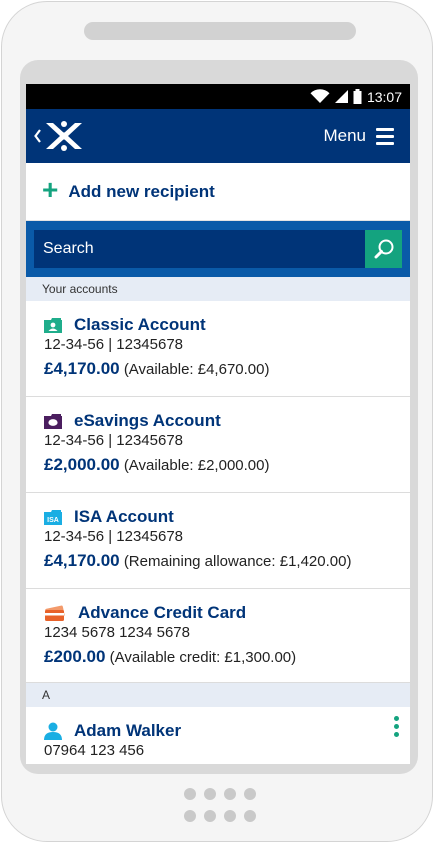  I want to click on account-available: (Available credit: £1,300.00), so click(203, 657).